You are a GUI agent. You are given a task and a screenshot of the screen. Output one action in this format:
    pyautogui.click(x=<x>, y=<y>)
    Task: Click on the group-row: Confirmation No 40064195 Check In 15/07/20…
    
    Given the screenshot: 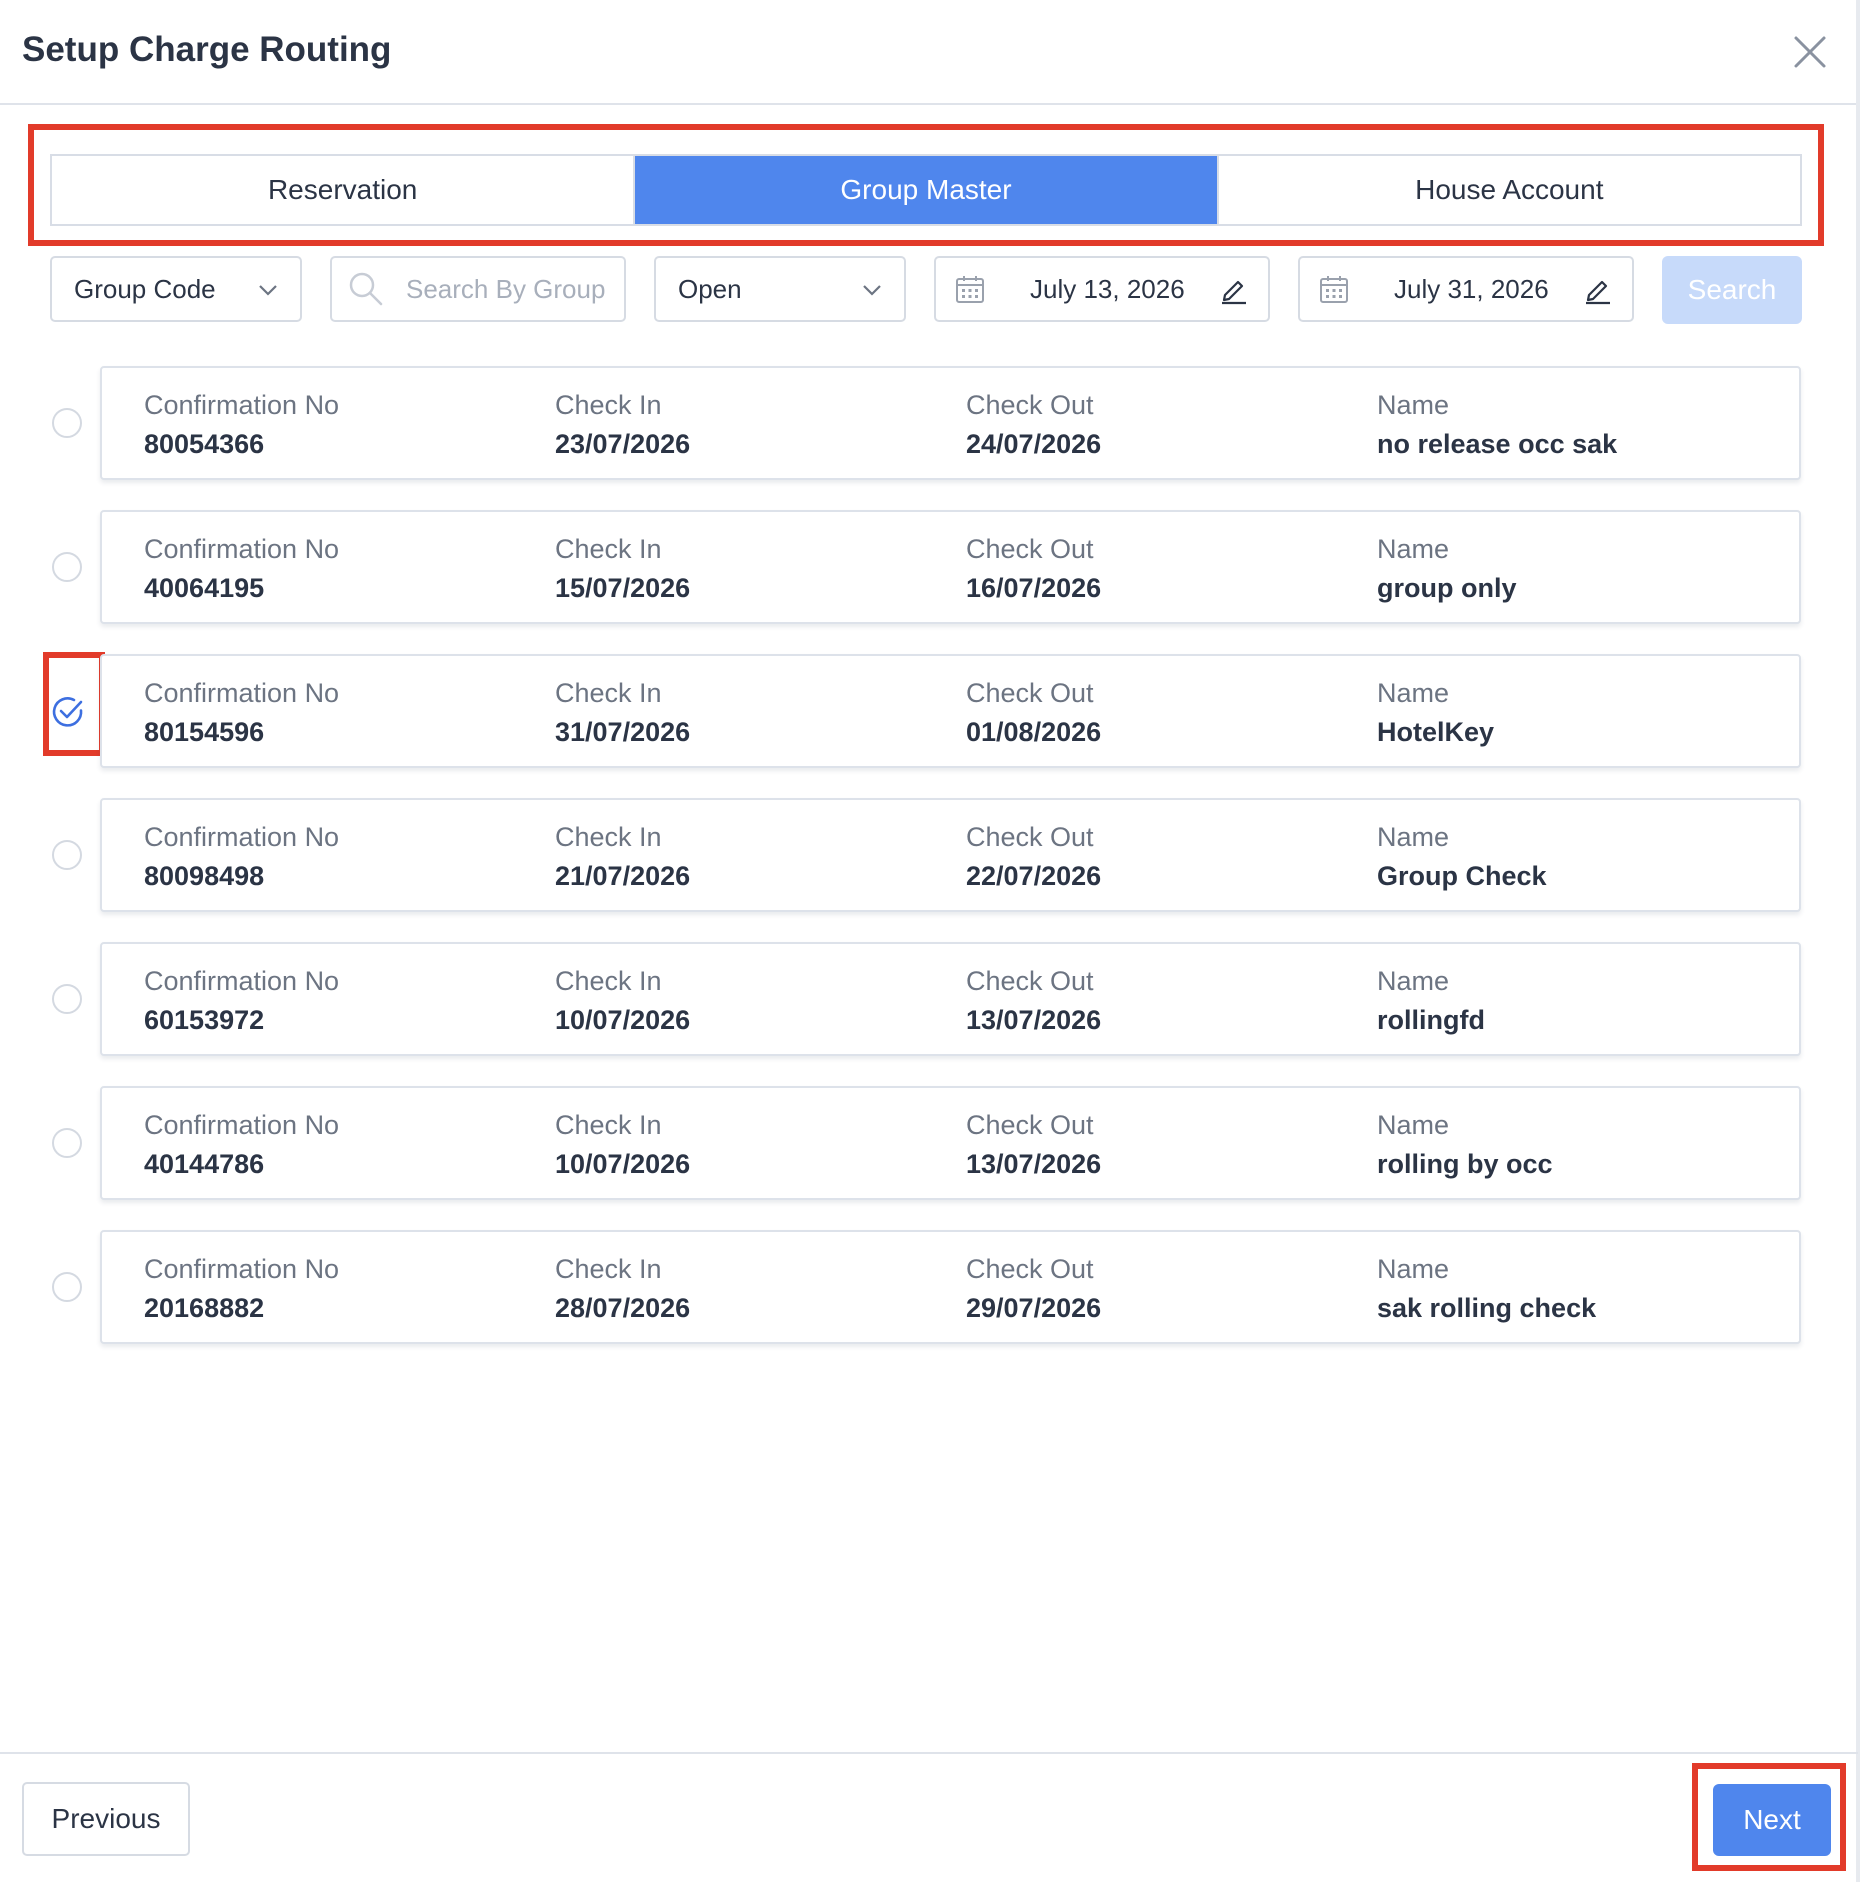 What is the action you would take?
    pyautogui.click(x=950, y=567)
    